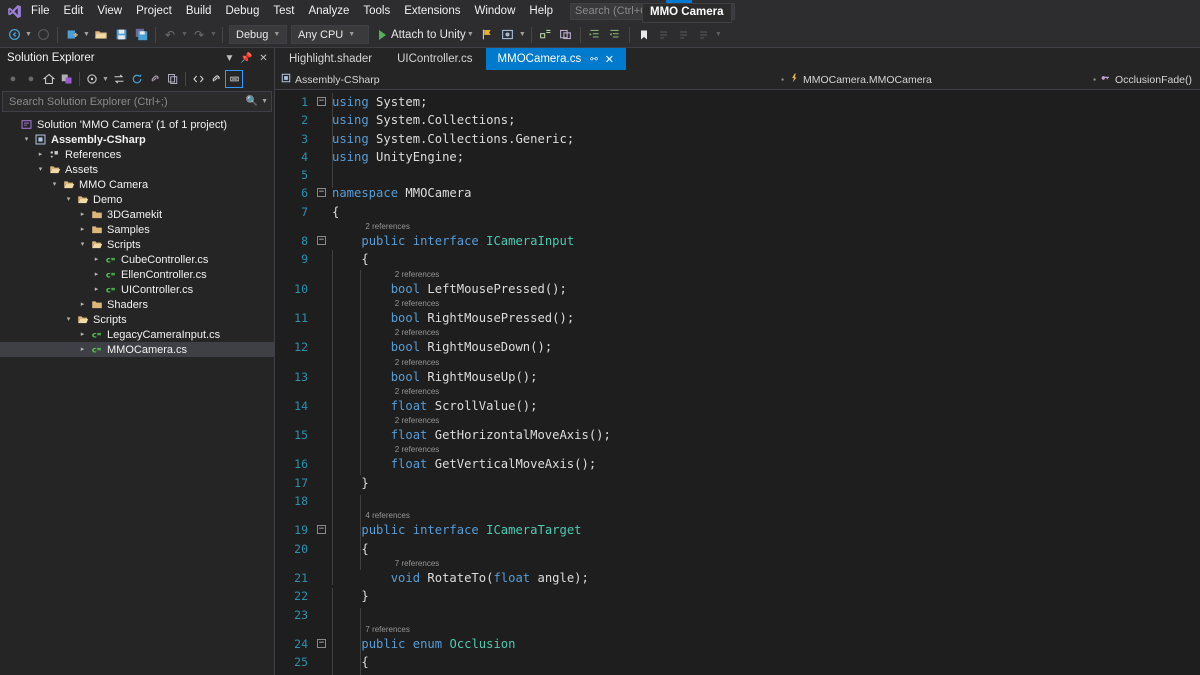  Describe the element at coordinates (137, 259) in the screenshot. I see `tree-item: ▸ c CubeController.cs` at that location.